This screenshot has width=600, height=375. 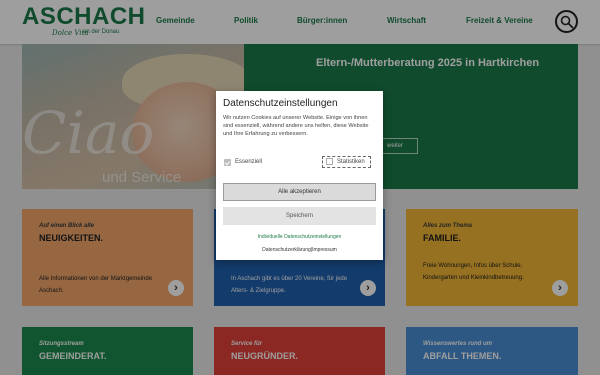 I want to click on accept-all-button: Alle akzeptieren, so click(x=299, y=192).